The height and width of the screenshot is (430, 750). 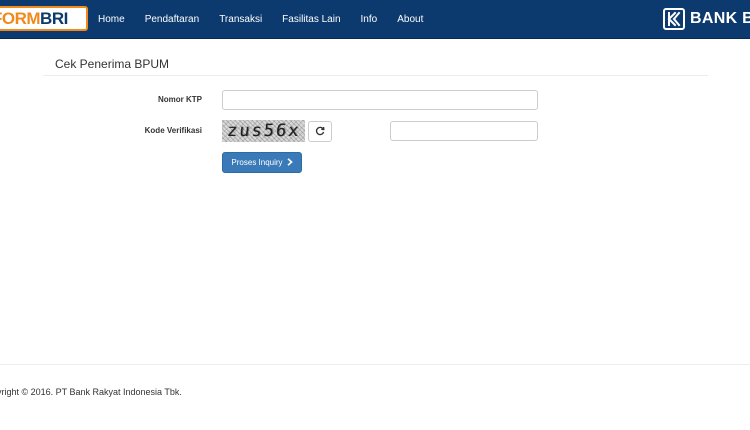 I want to click on nav-item-info: Info, so click(x=369, y=19).